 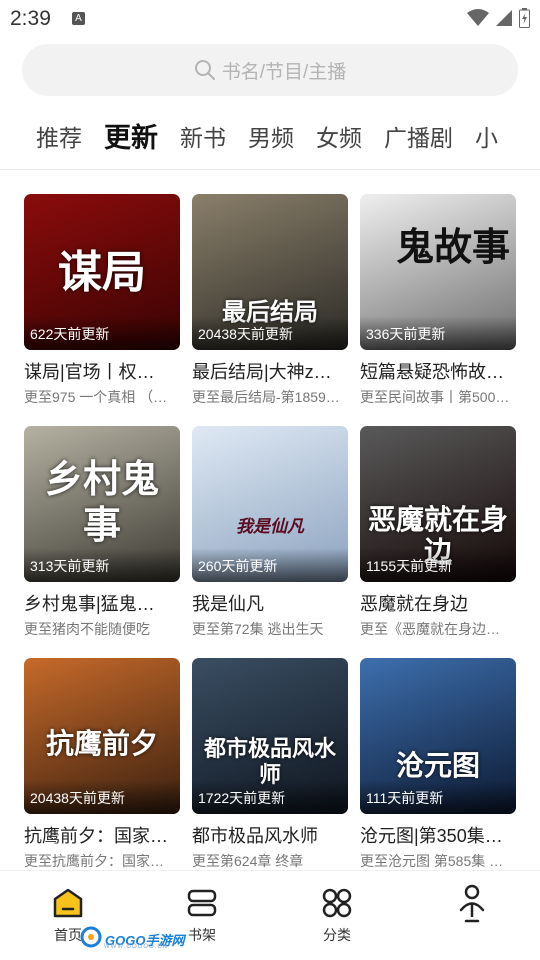 I want to click on nav-category: 分类, so click(x=337, y=915).